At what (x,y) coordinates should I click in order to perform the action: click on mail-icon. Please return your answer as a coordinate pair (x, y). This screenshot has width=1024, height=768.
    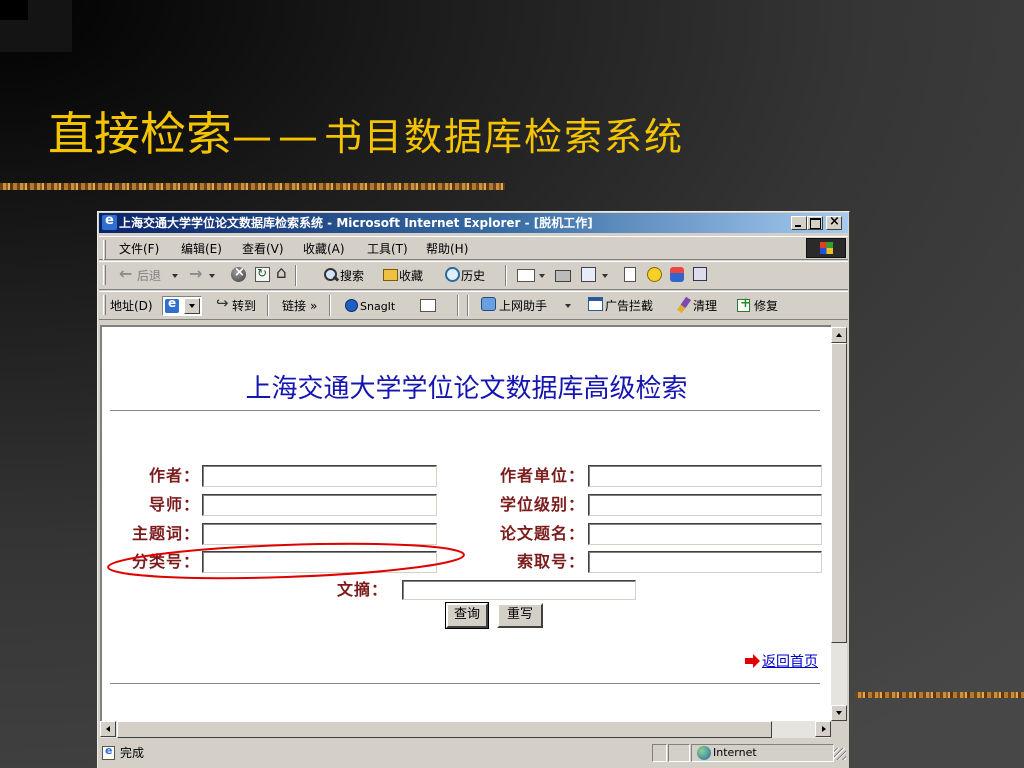
    Looking at the image, I should click on (526, 275).